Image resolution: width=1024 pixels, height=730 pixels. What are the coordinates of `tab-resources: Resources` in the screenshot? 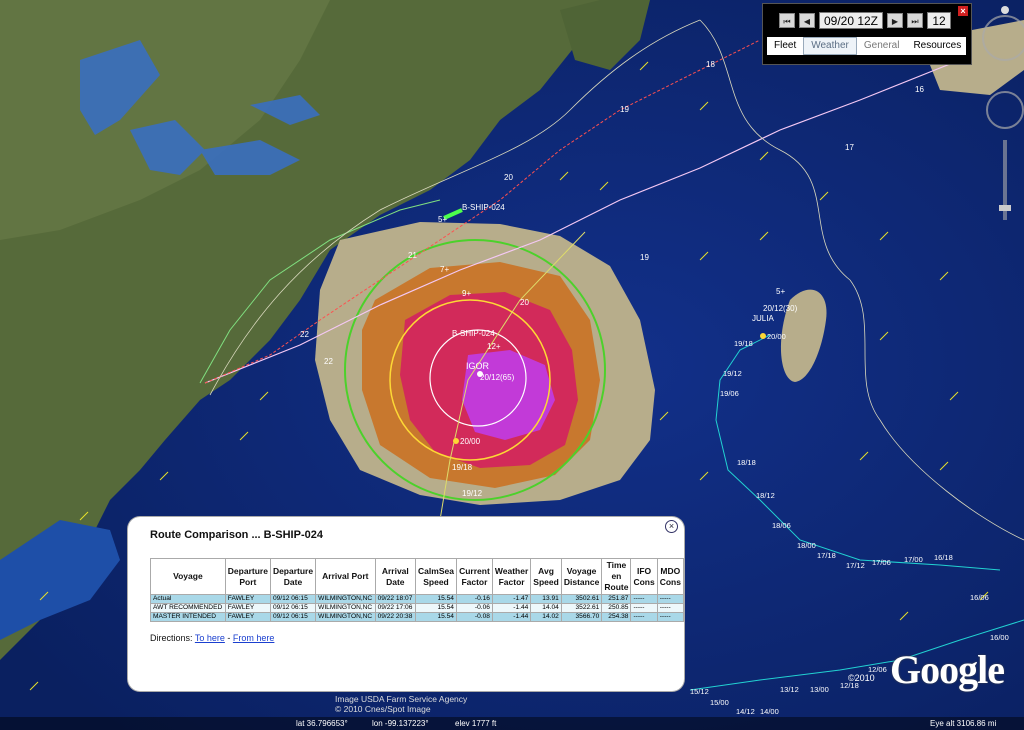 It's located at (937, 46).